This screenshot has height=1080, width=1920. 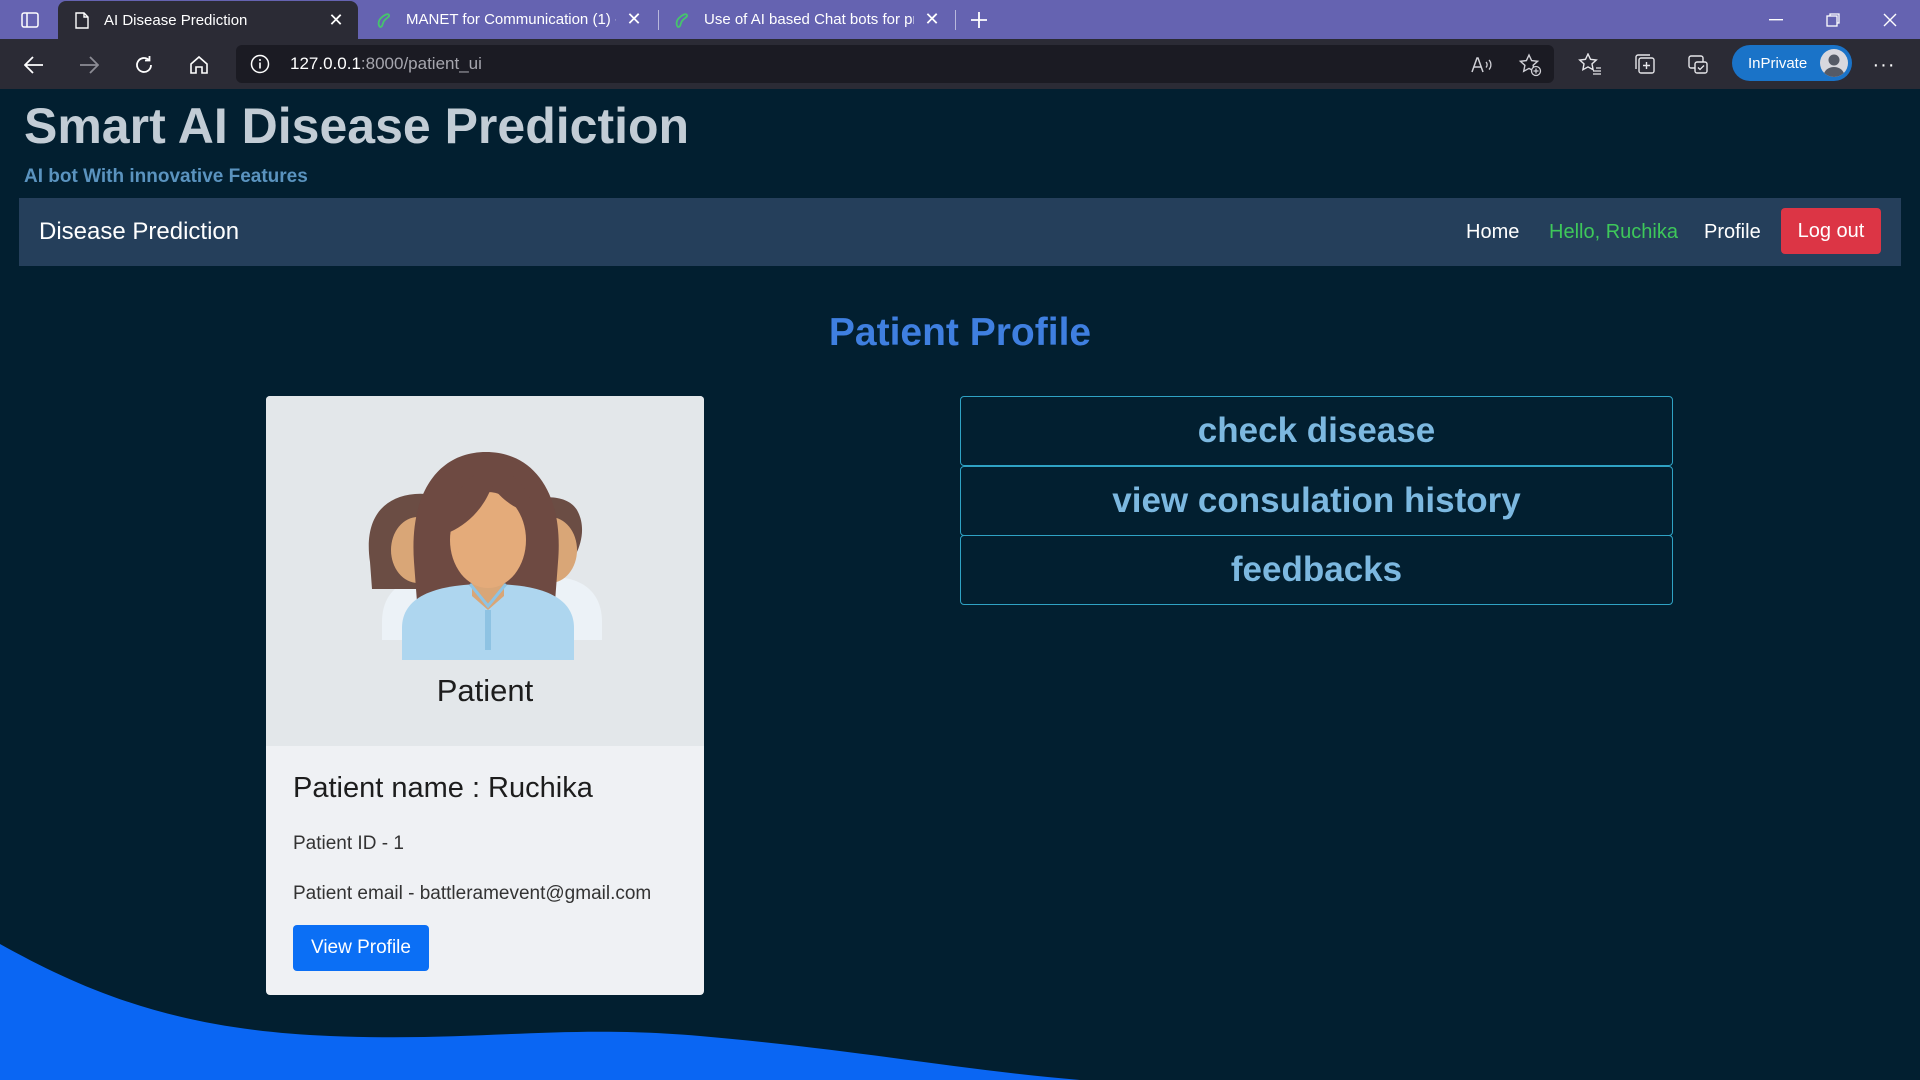 I want to click on browser-tab-active: AI Disease Prediction ✕, so click(x=208, y=20).